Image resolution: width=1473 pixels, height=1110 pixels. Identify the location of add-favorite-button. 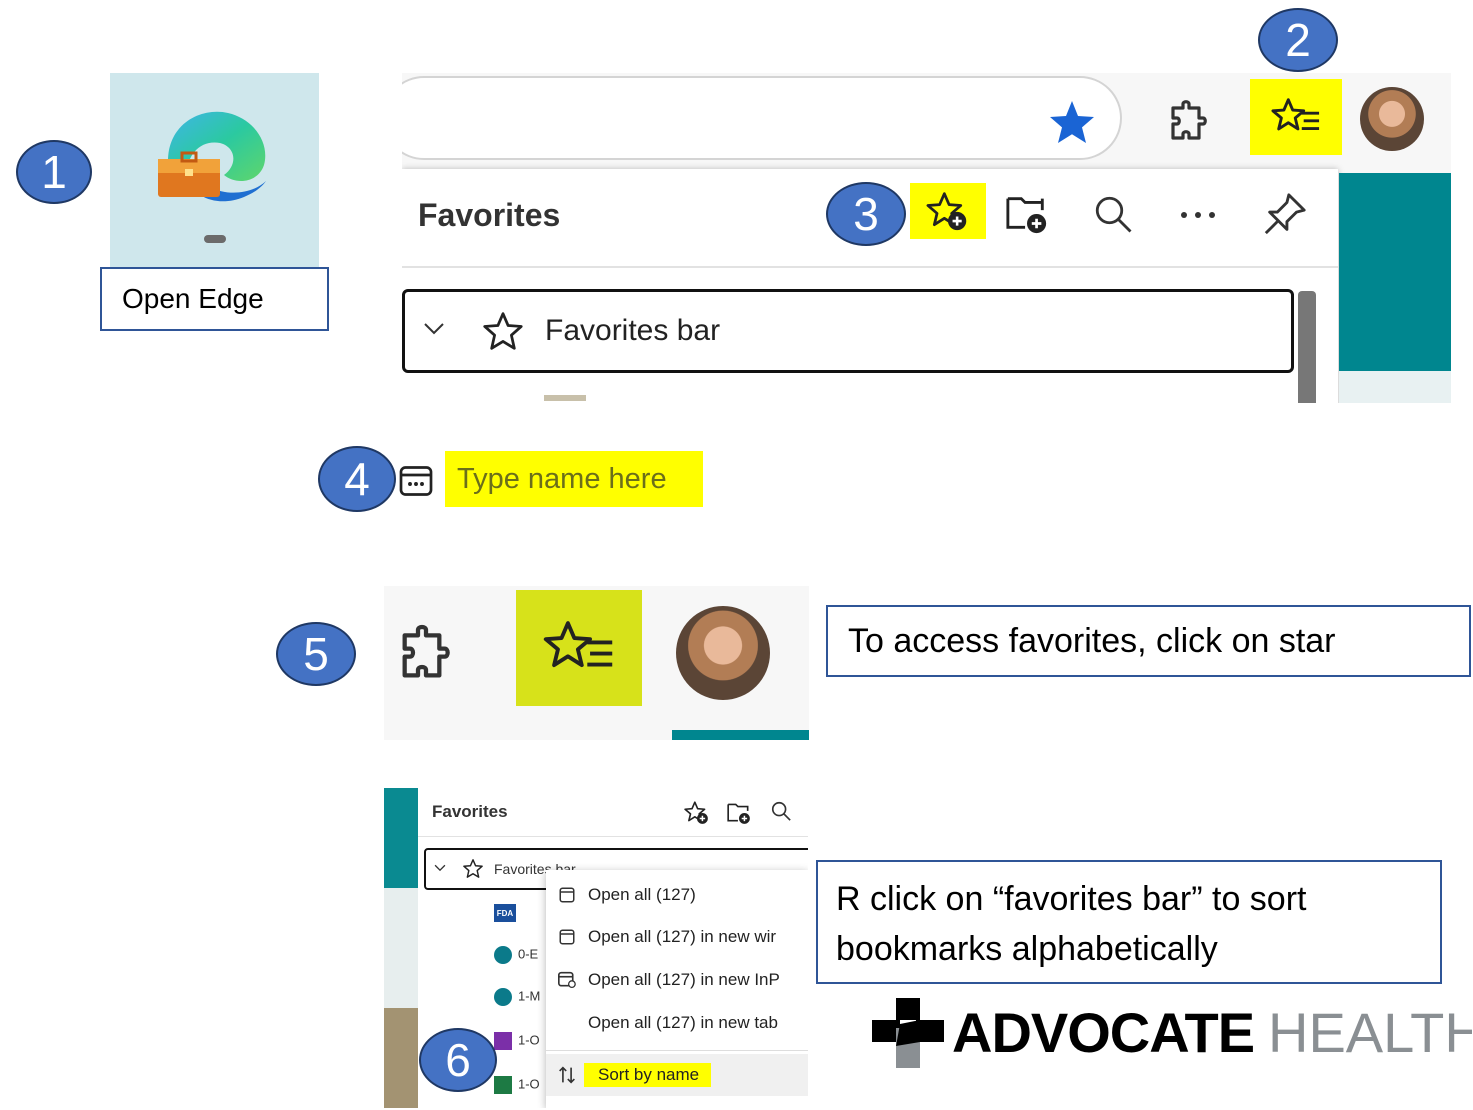
(948, 211).